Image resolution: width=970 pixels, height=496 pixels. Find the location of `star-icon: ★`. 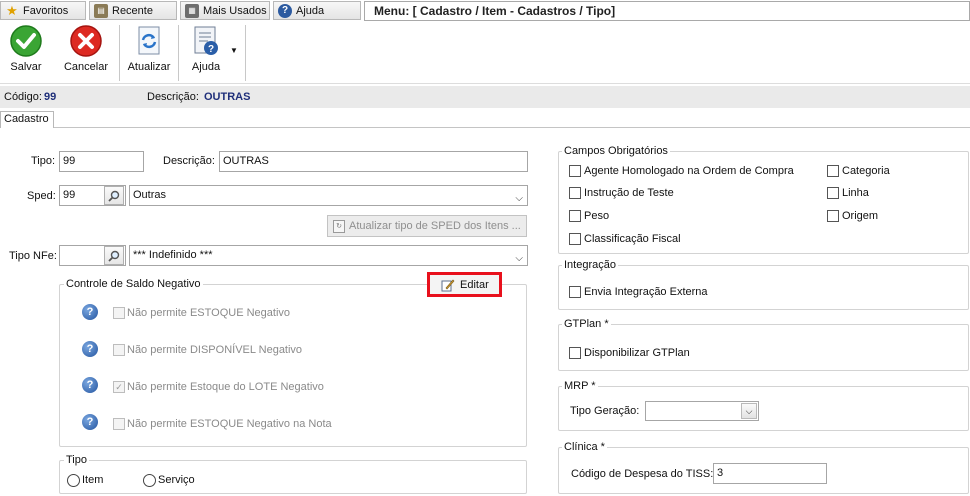

star-icon: ★ is located at coordinates (12, 10).